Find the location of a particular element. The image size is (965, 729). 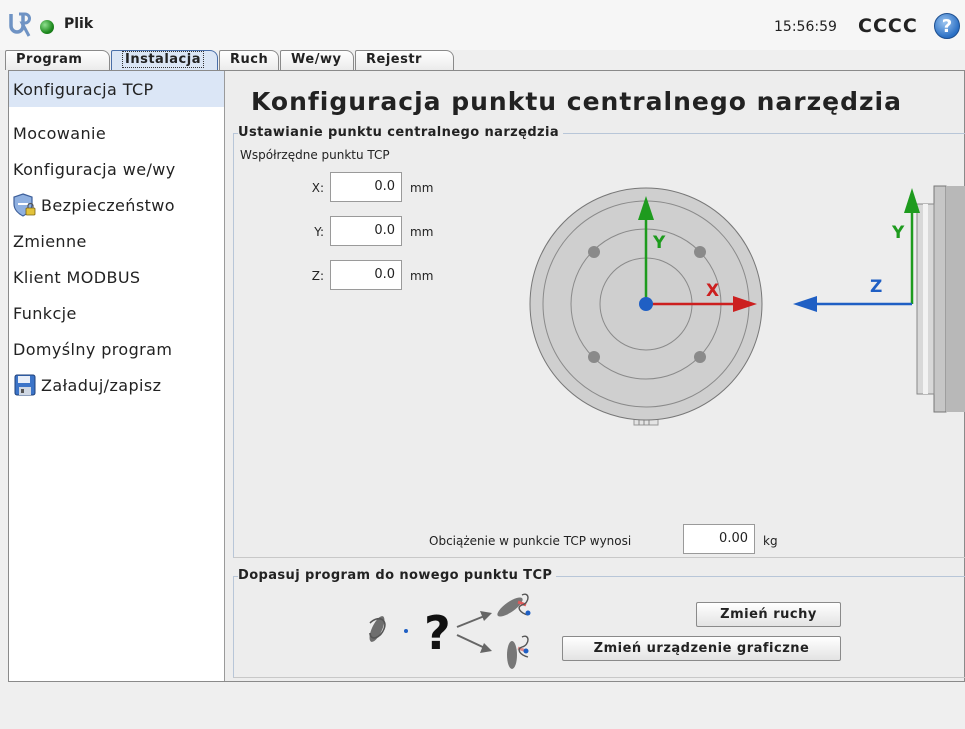

ur-logo-icon is located at coordinates (20, 24).